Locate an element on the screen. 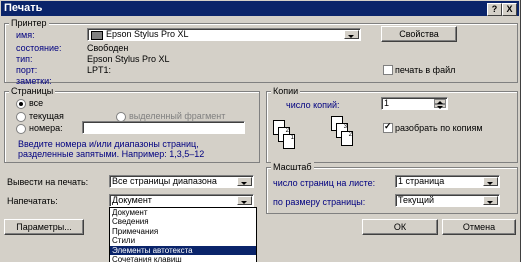 Image resolution: width=524 pixels, height=274 pixels. type-value: Epson Stylus Pro XL is located at coordinates (128, 59).